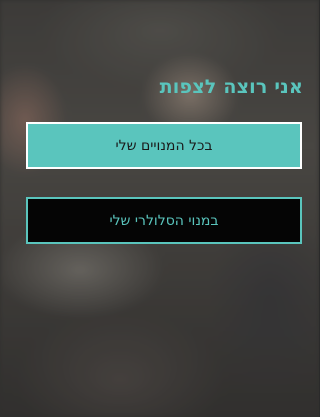  I want to click on option-all-subscriptions-label: בכל המנויים שלי, so click(164, 145).